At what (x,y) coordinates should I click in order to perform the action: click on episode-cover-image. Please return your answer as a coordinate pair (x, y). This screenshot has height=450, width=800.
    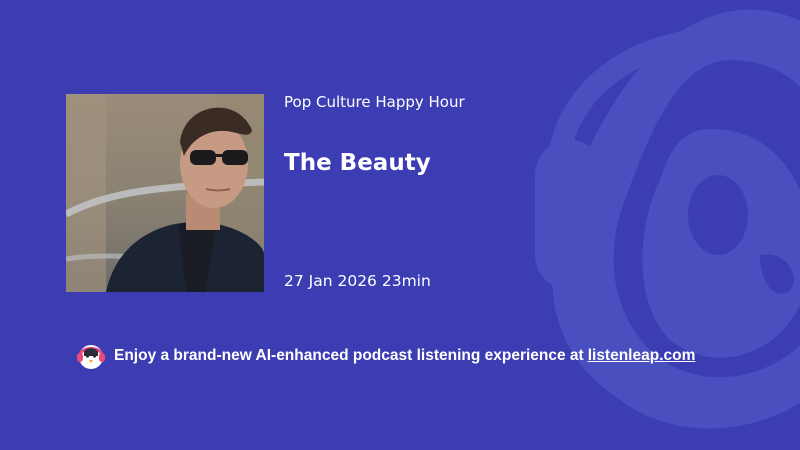
    Looking at the image, I should click on (165, 193).